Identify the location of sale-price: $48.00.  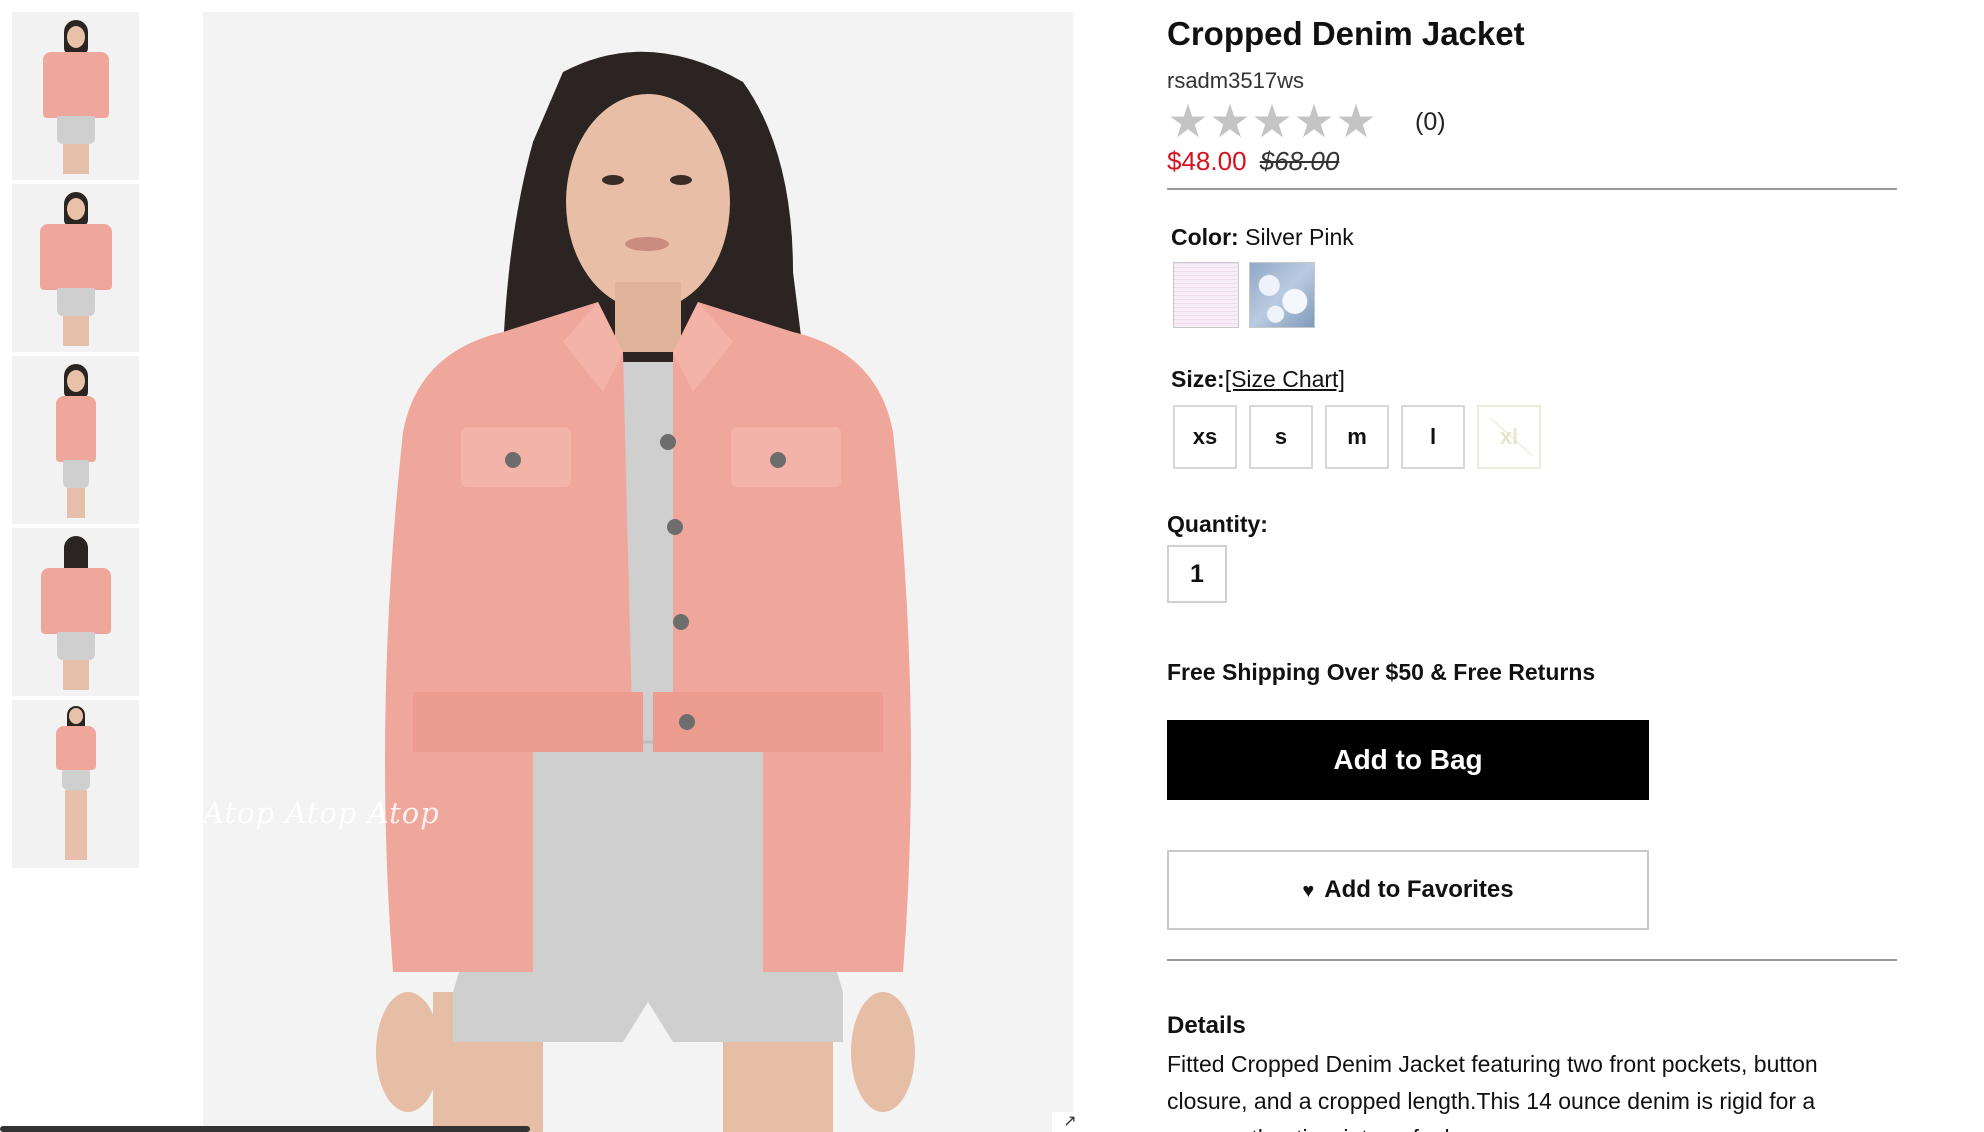
(1207, 161).